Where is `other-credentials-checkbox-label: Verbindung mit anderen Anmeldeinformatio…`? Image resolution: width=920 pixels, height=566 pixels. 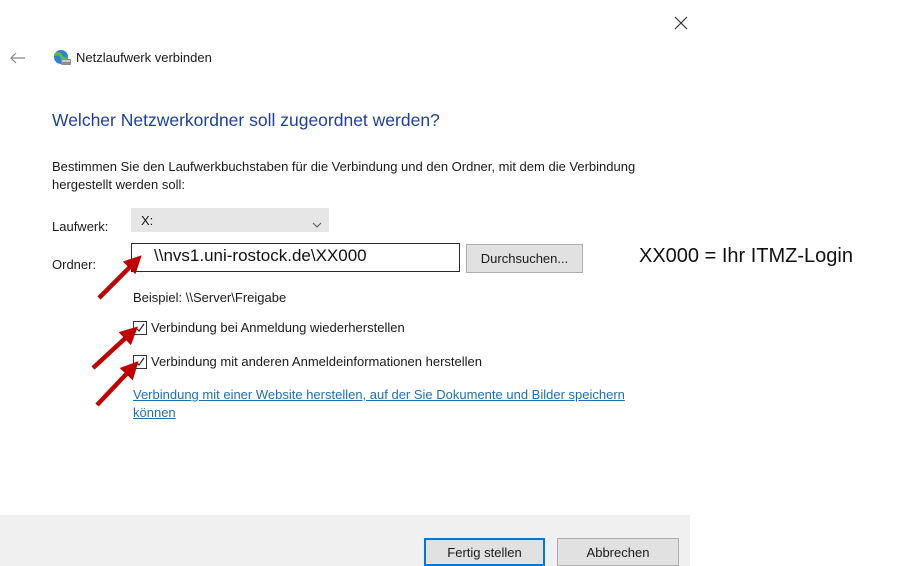
other-credentials-checkbox-label: Verbindung mit anderen Anmeldeinformatio… is located at coordinates (316, 361).